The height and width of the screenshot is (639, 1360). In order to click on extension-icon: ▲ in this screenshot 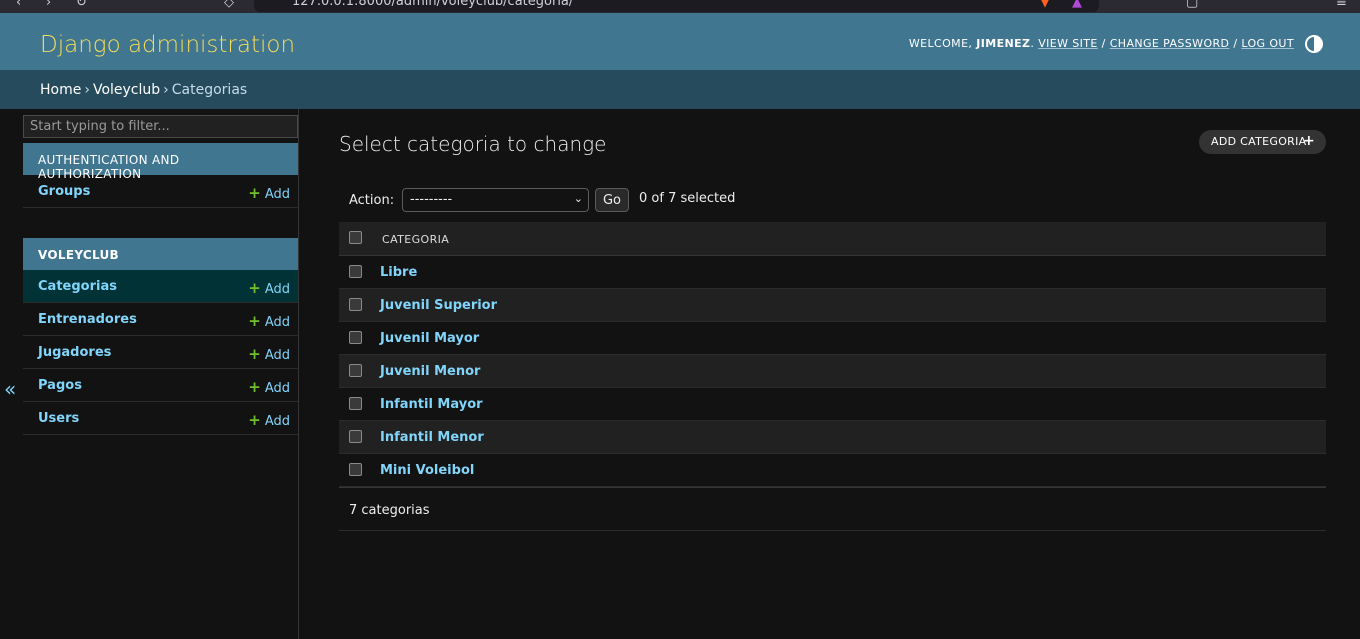, I will do `click(1077, 5)`.